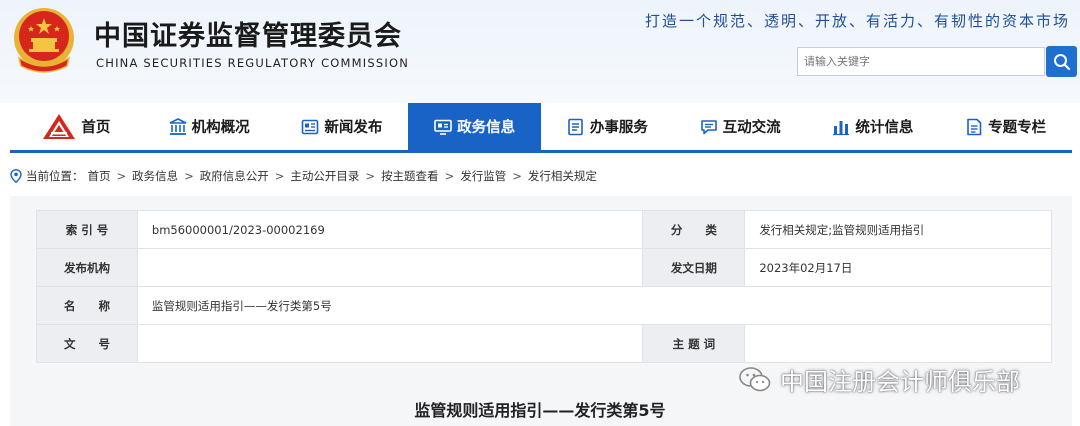  I want to click on breadcrumb-item: 政府信息公开, so click(234, 176).